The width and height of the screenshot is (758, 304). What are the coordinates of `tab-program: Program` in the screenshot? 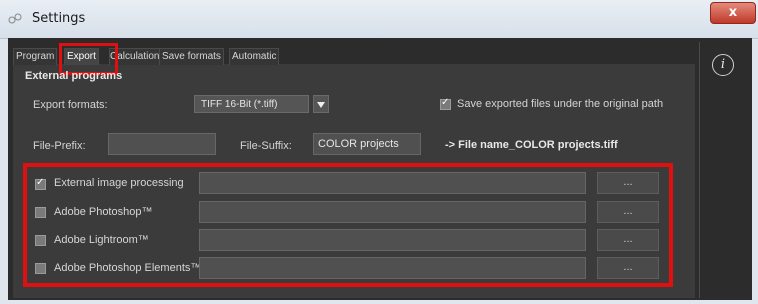 It's located at (35, 56).